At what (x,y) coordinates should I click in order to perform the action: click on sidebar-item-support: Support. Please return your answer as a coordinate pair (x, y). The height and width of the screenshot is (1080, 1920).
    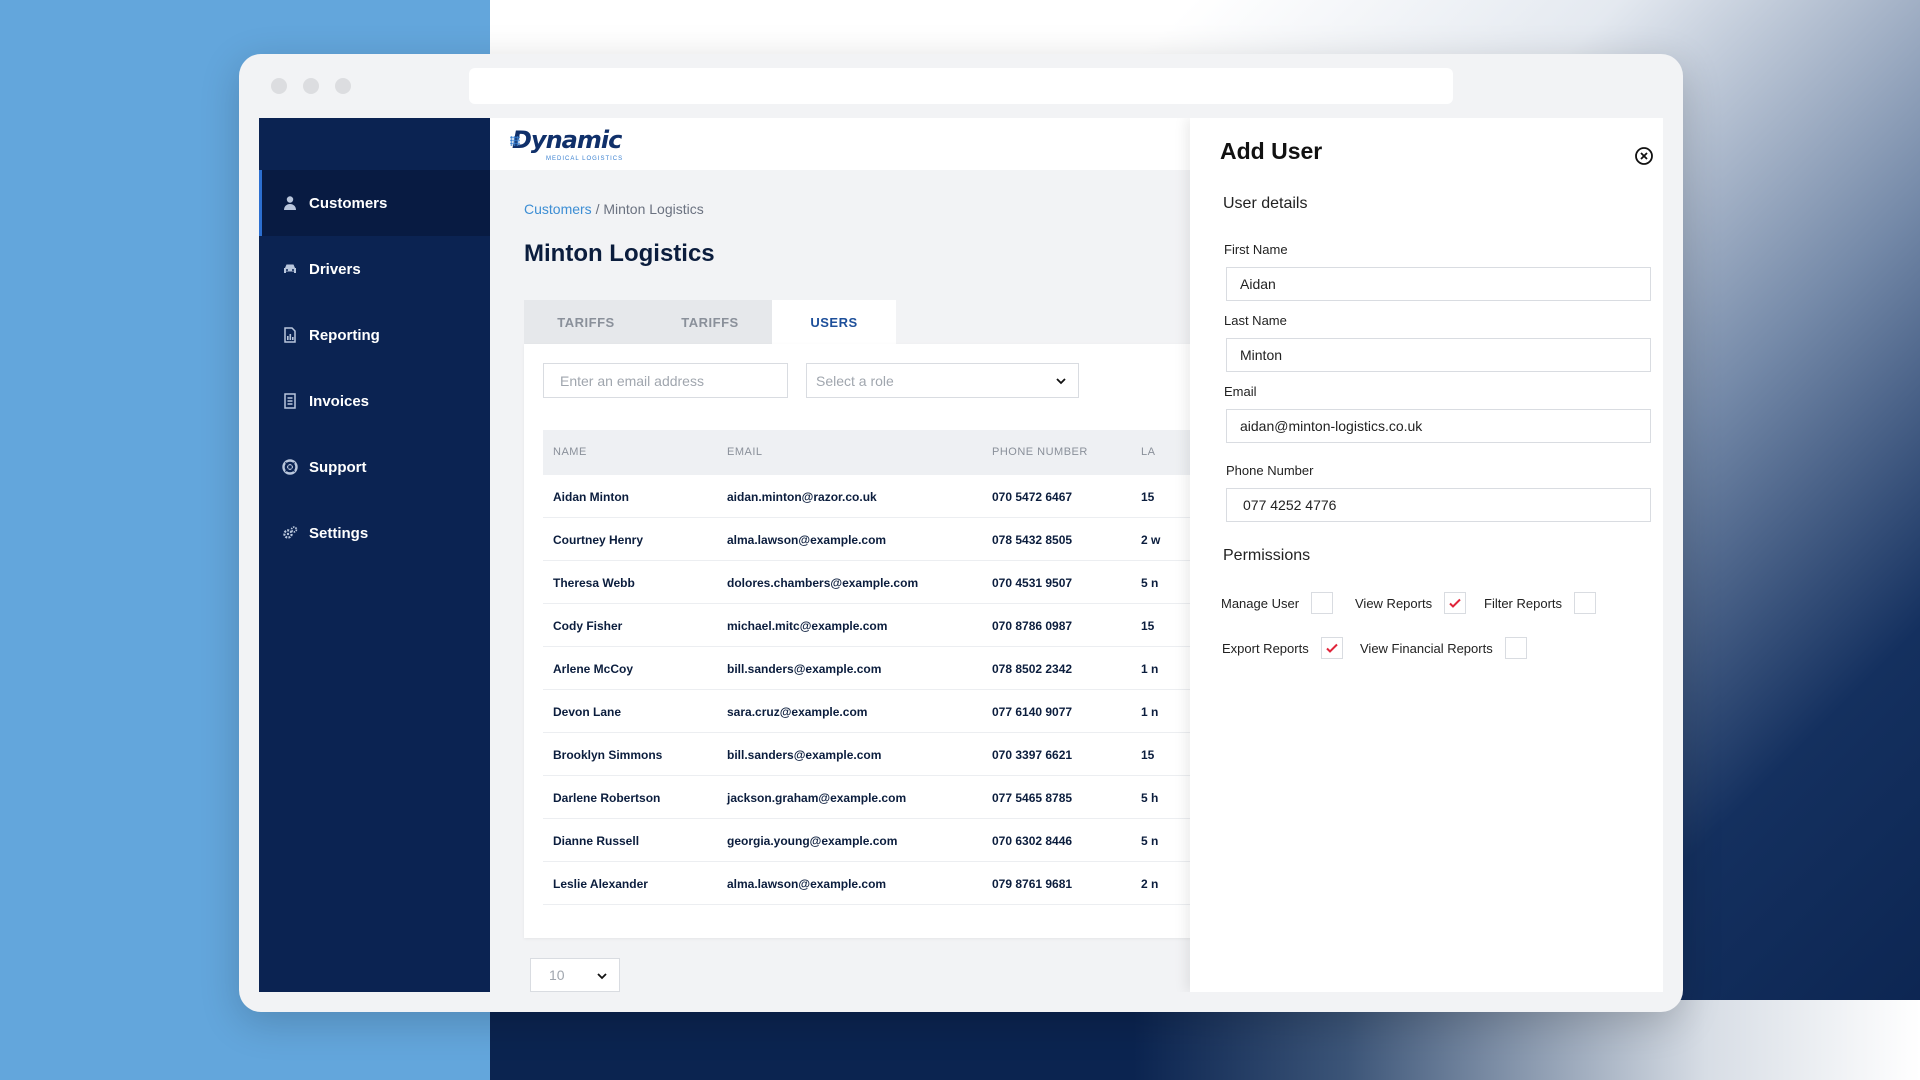
    Looking at the image, I should click on (374, 467).